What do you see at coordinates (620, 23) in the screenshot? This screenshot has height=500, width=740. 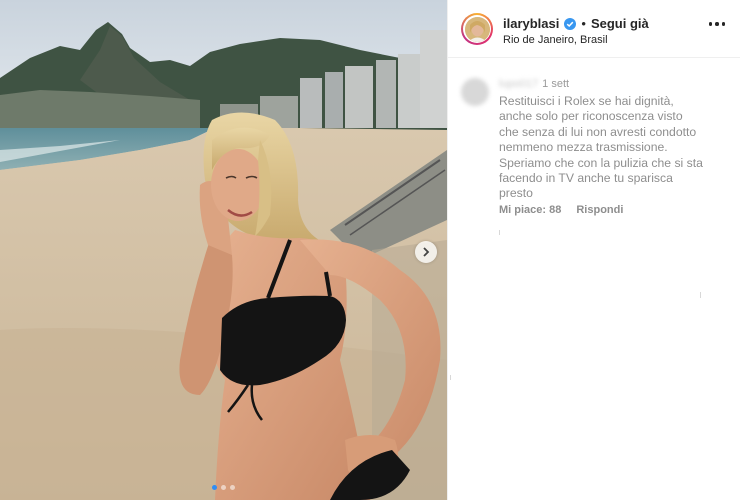 I see `follow-button: Segui già` at bounding box center [620, 23].